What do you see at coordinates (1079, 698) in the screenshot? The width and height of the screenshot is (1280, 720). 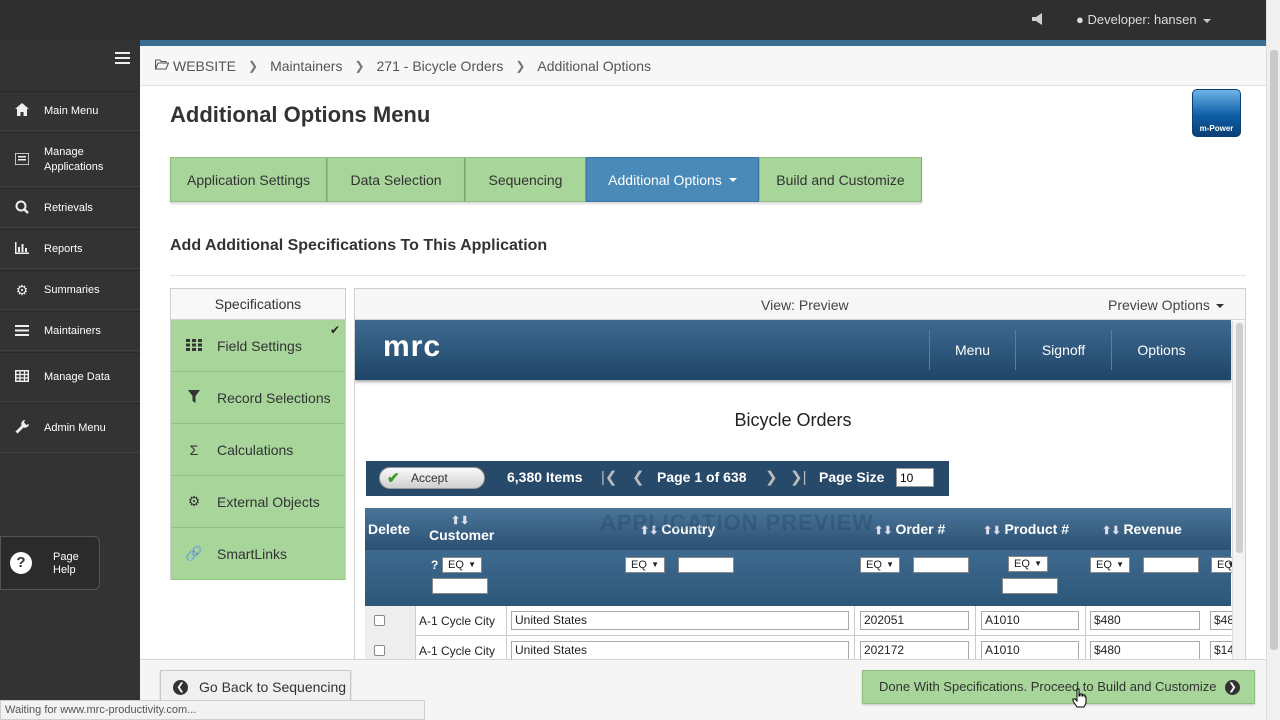 I see `hand-cursor-icon` at bounding box center [1079, 698].